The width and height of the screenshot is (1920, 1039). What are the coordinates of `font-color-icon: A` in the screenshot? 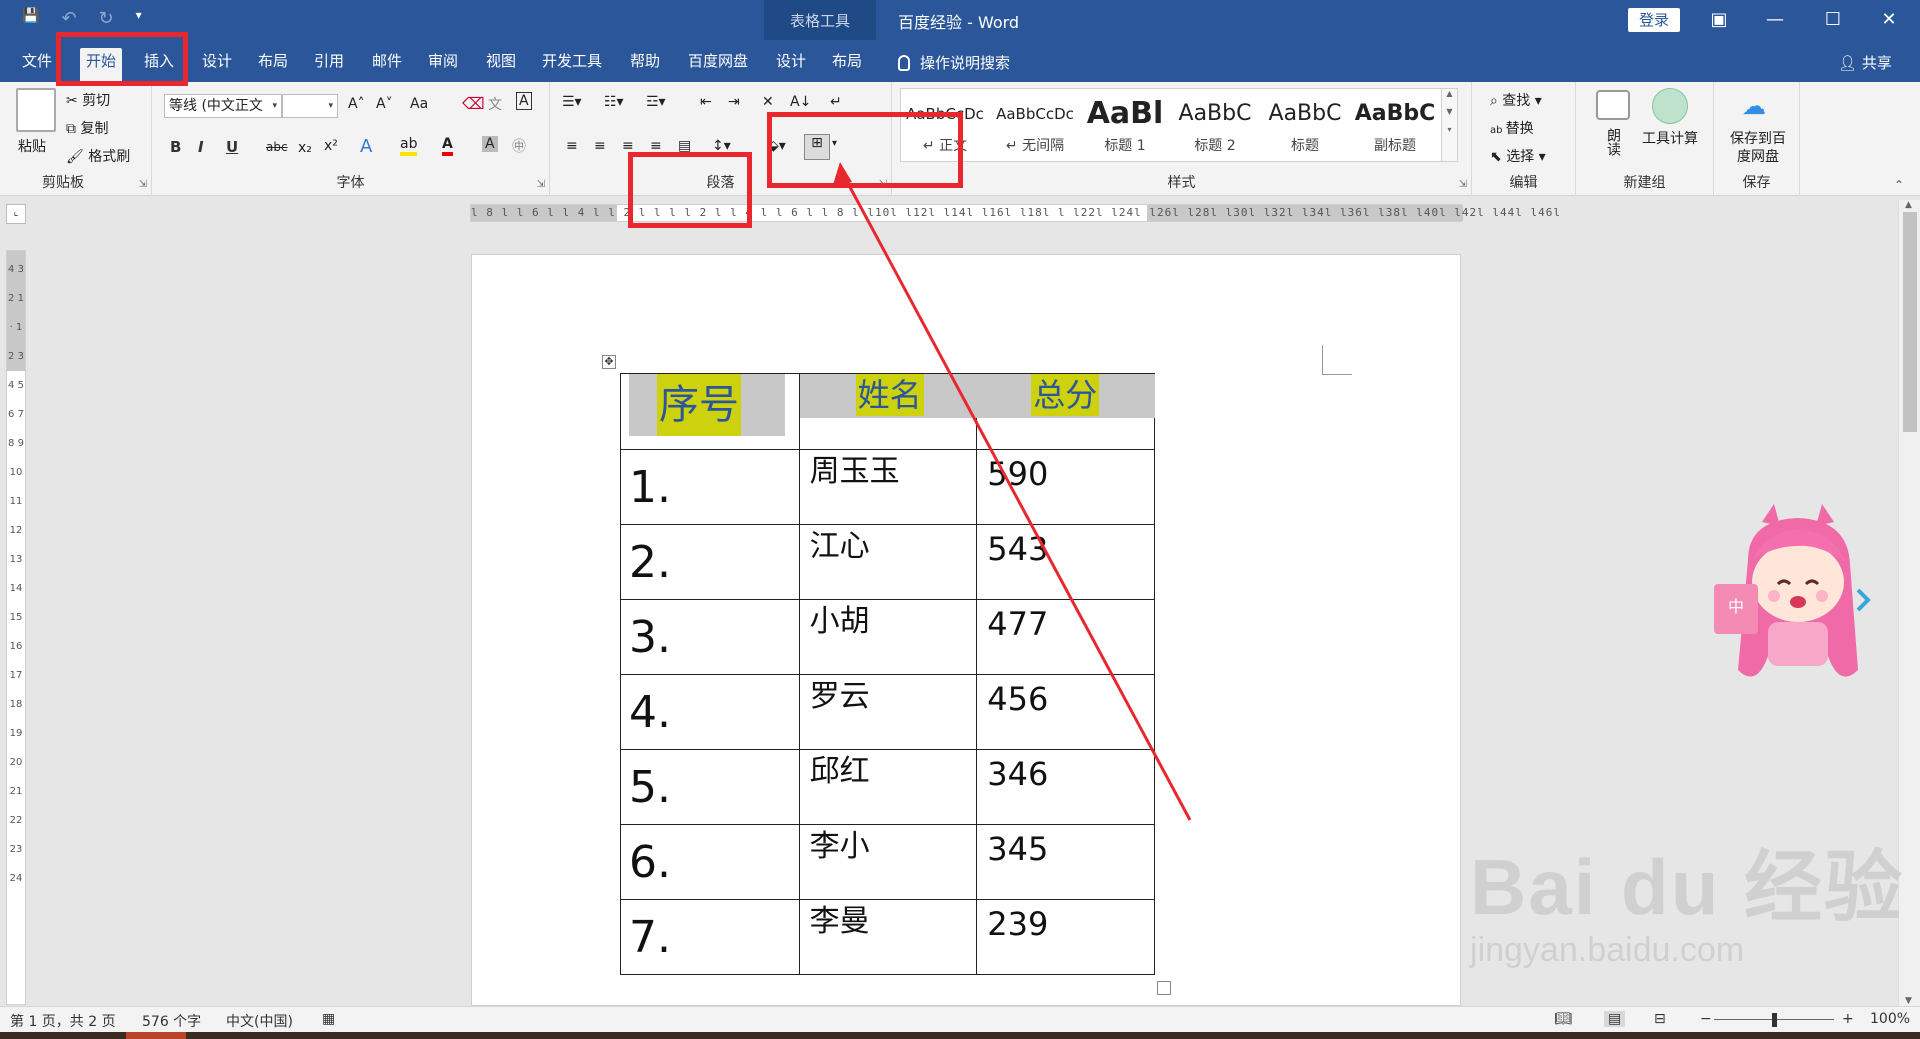 It's located at (447, 146).